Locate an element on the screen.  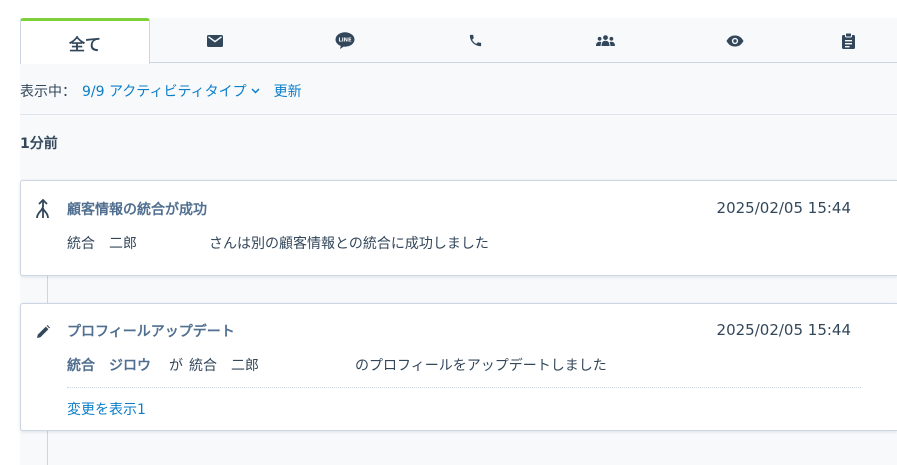
activity-body: 統合 ジロウ が統合 二郎 のプロフィールをアップデートしました is located at coordinates (337, 365).